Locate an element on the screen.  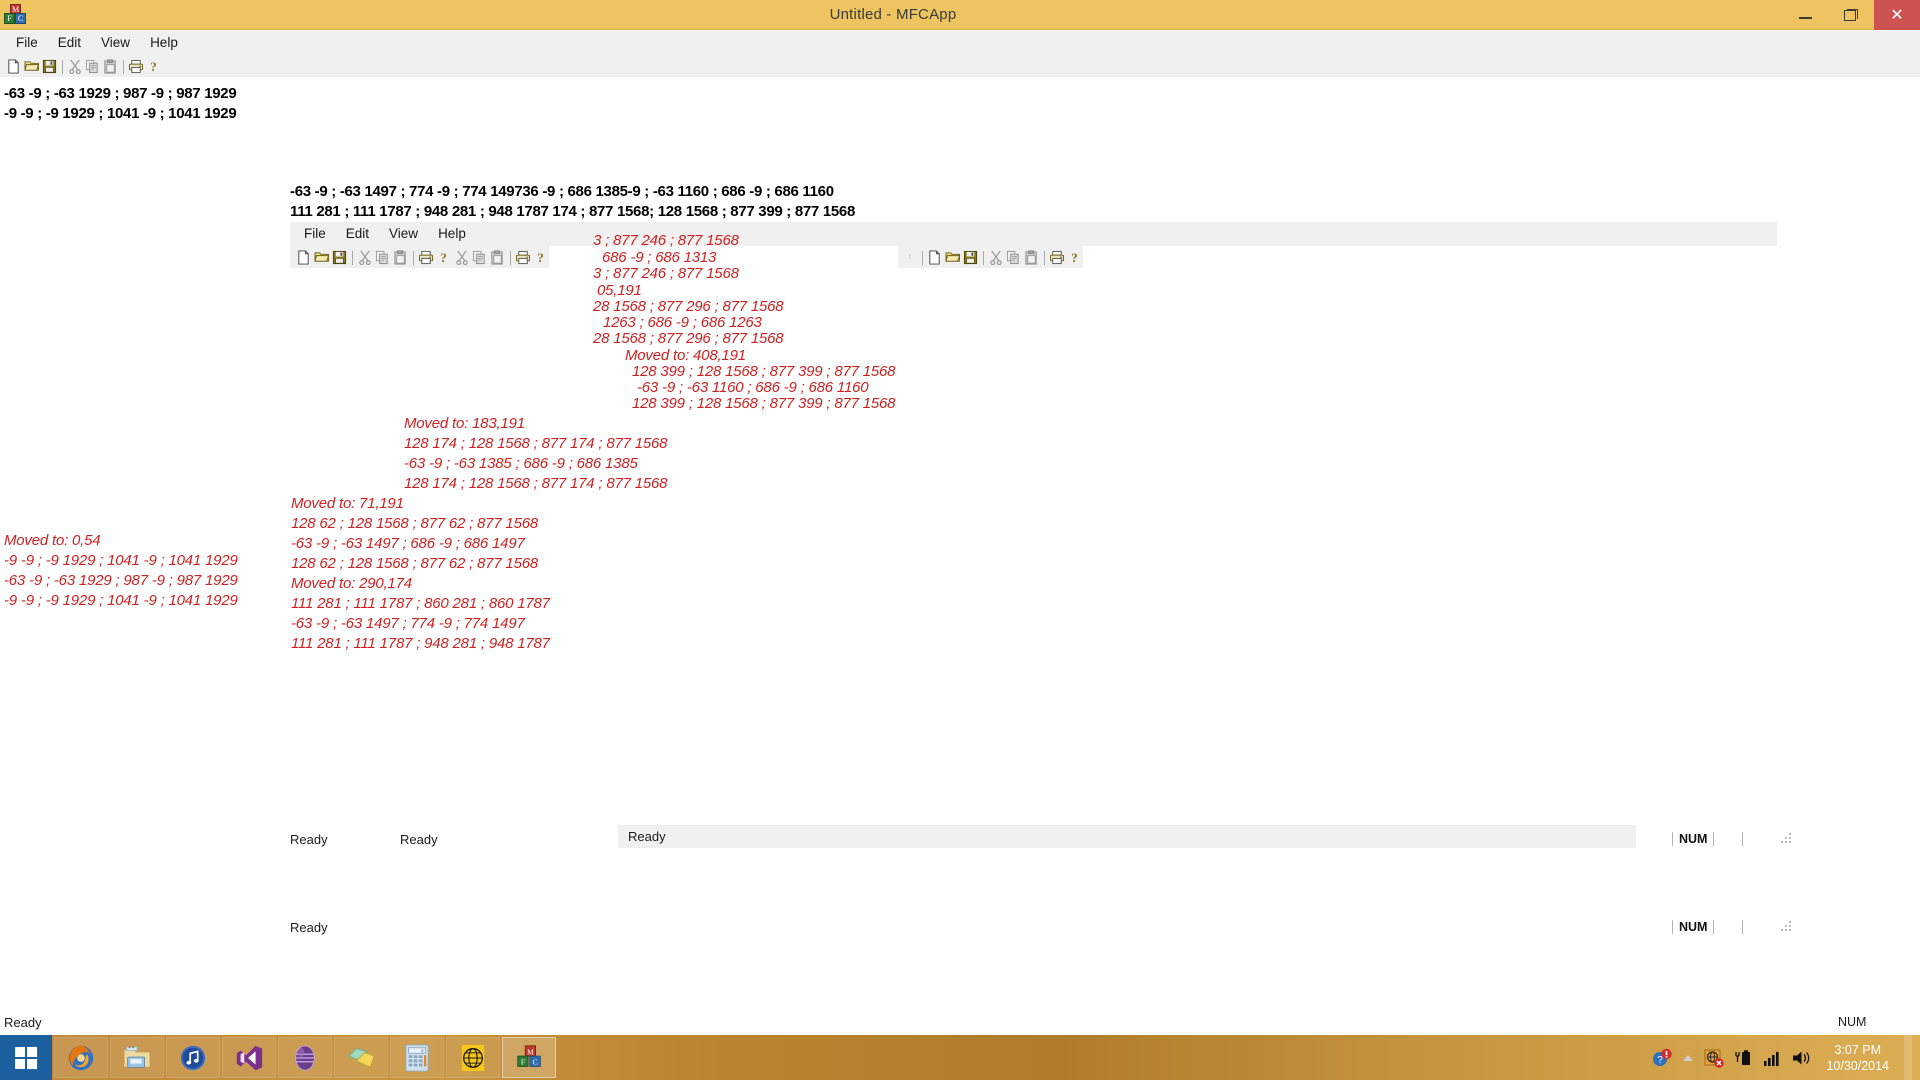
inner-menu-bar: File Edit View Help is located at coordinates (1033, 234).